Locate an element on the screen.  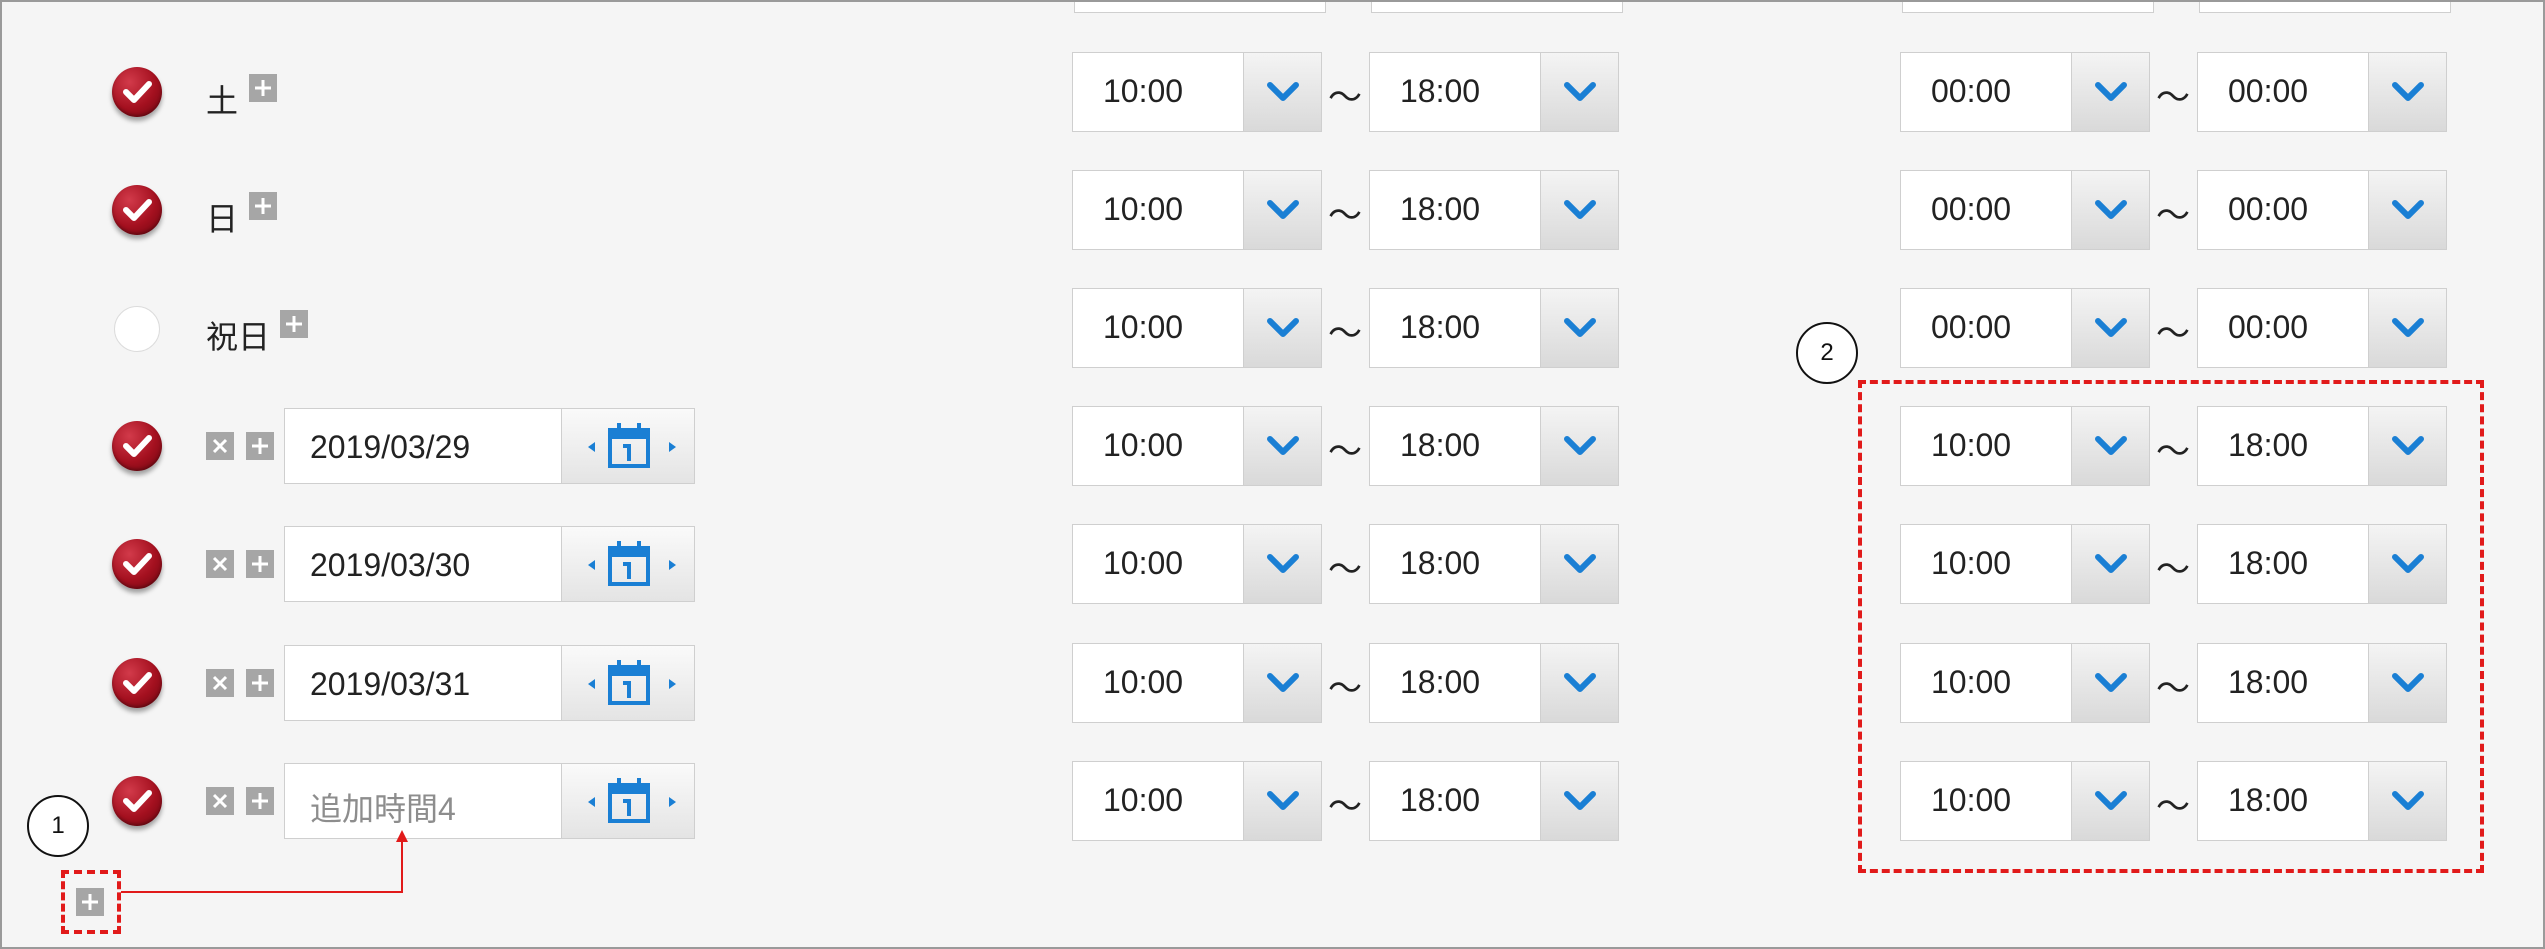
annotation-marker-2: 2 is located at coordinates (1827, 353).